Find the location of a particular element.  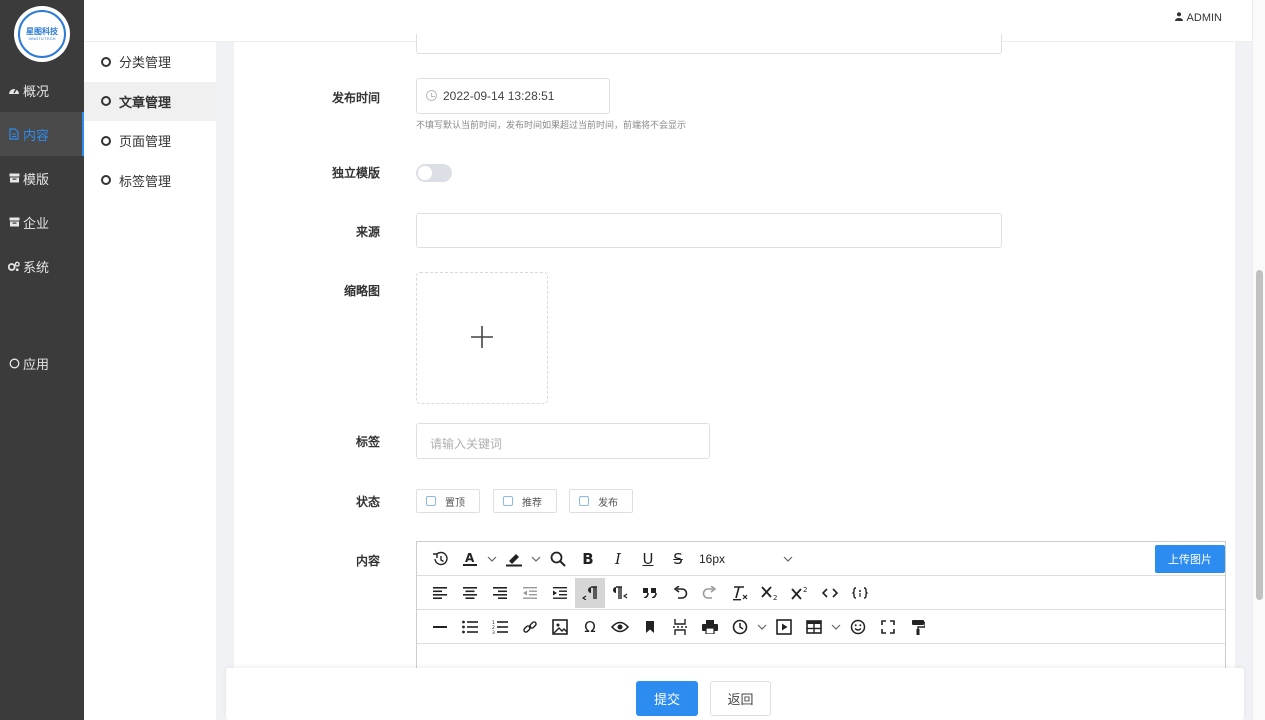

status-checkbox-recommend: 推荐 is located at coordinates (525, 501).